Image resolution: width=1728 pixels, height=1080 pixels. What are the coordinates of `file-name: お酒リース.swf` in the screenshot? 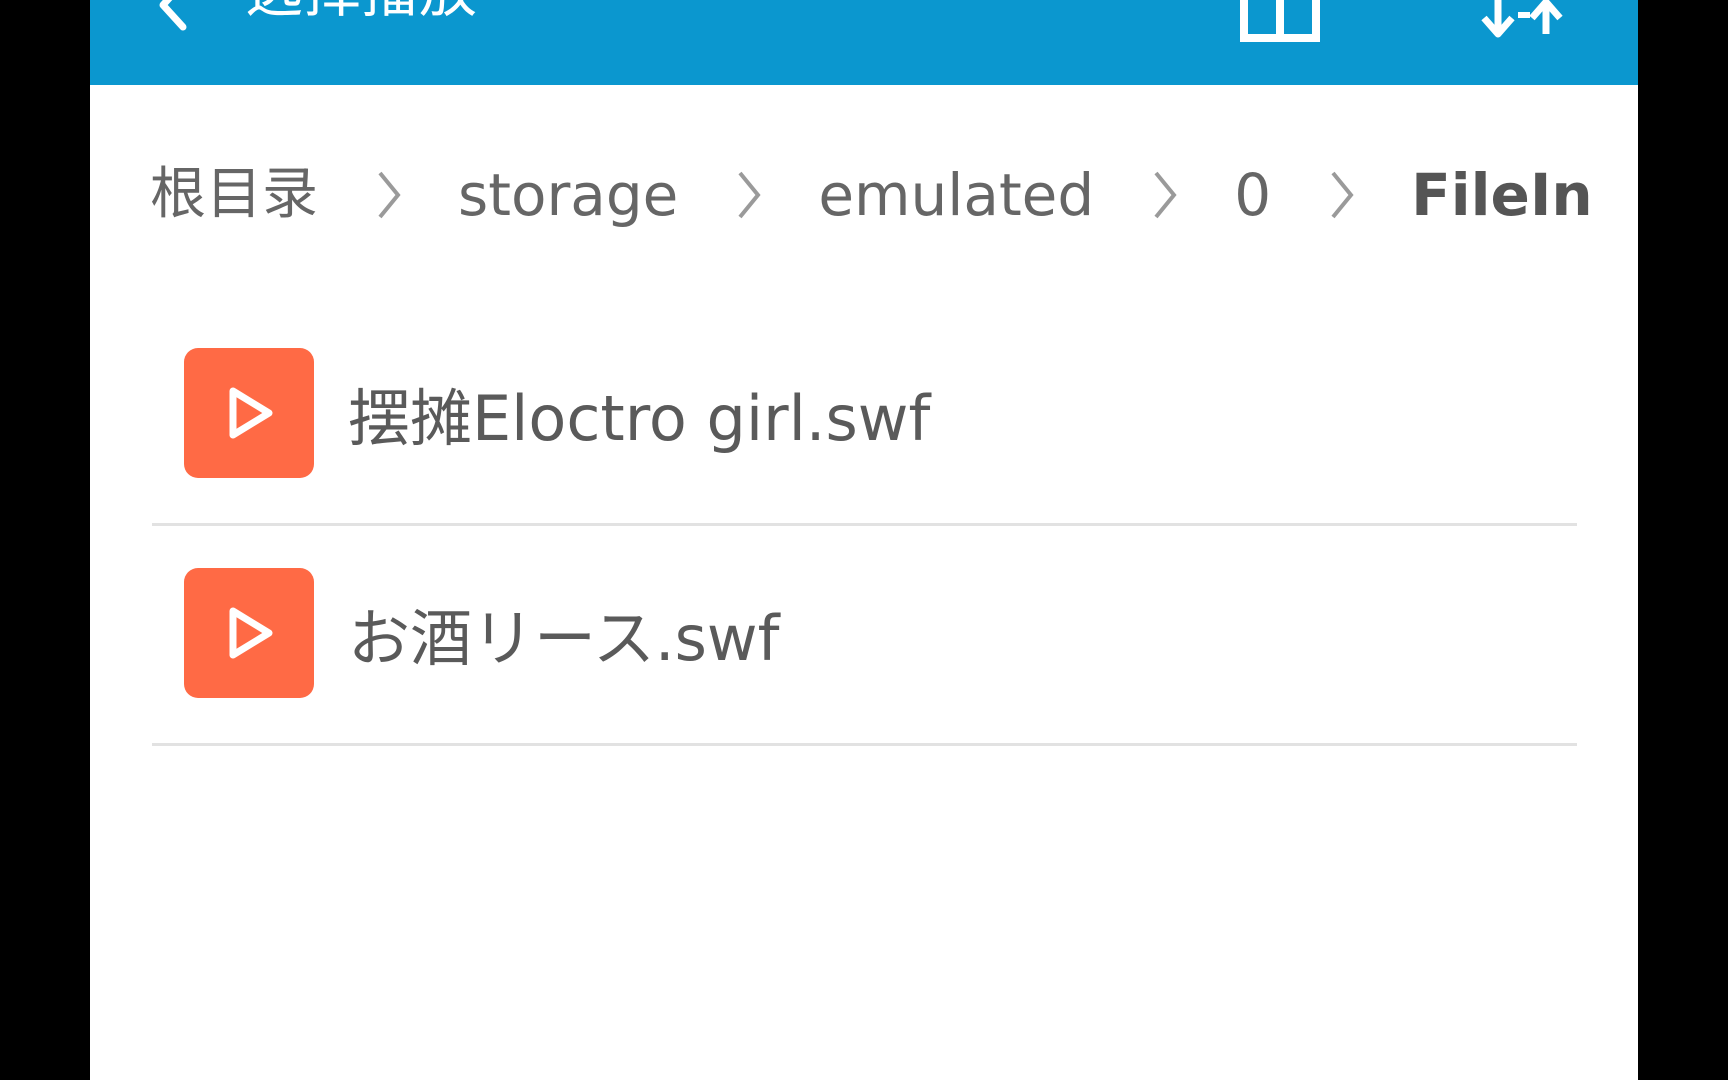 It's located at (564, 638).